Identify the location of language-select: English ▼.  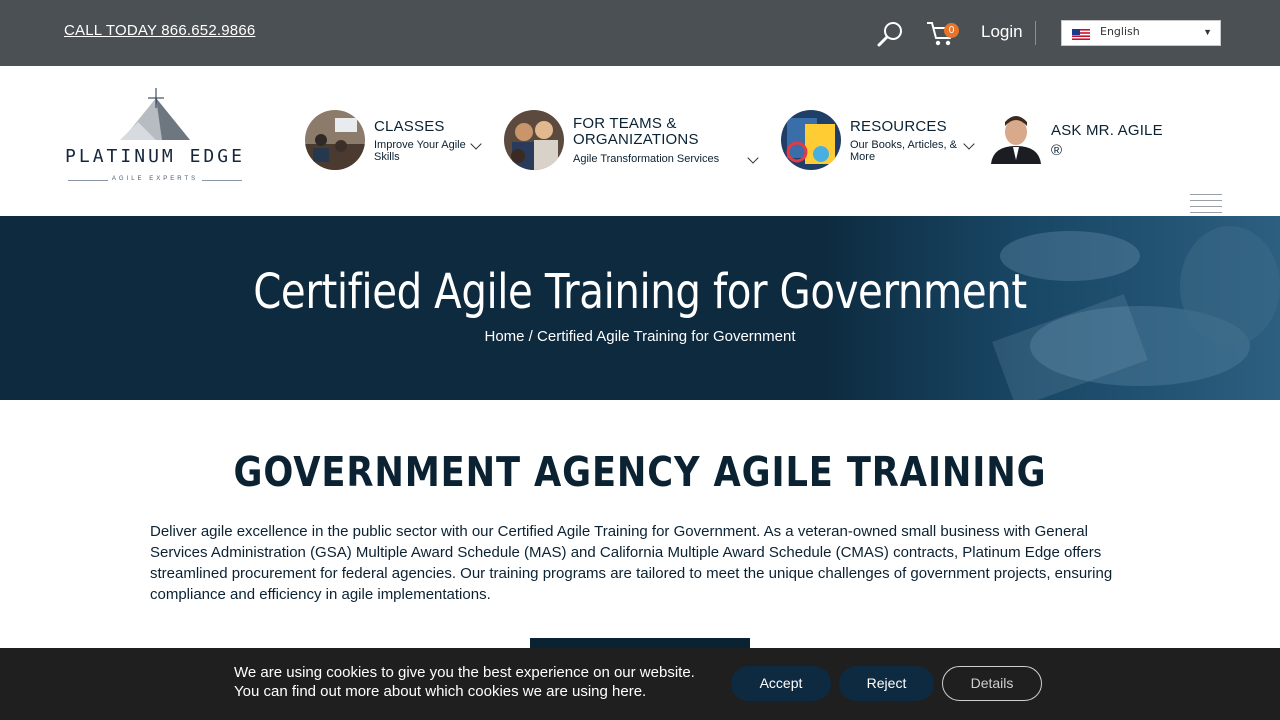
(1141, 33).